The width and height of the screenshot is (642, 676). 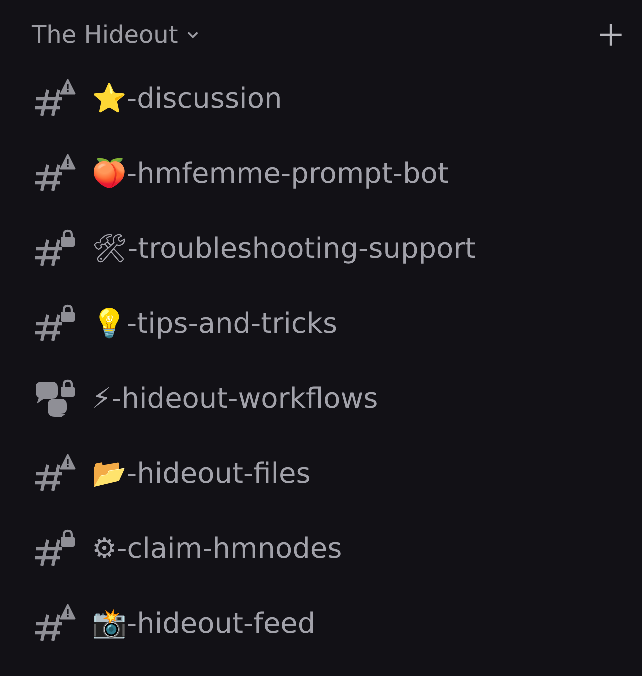 I want to click on channel-name: ⚙-claim-hmnodes, so click(x=217, y=548).